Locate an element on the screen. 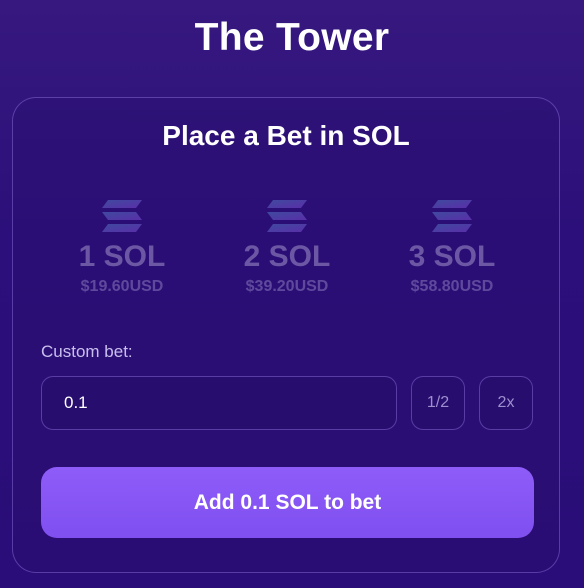 This screenshot has height=588, width=584. preset-3-sol: 3 SOL $58.80USD is located at coordinates (452, 247).